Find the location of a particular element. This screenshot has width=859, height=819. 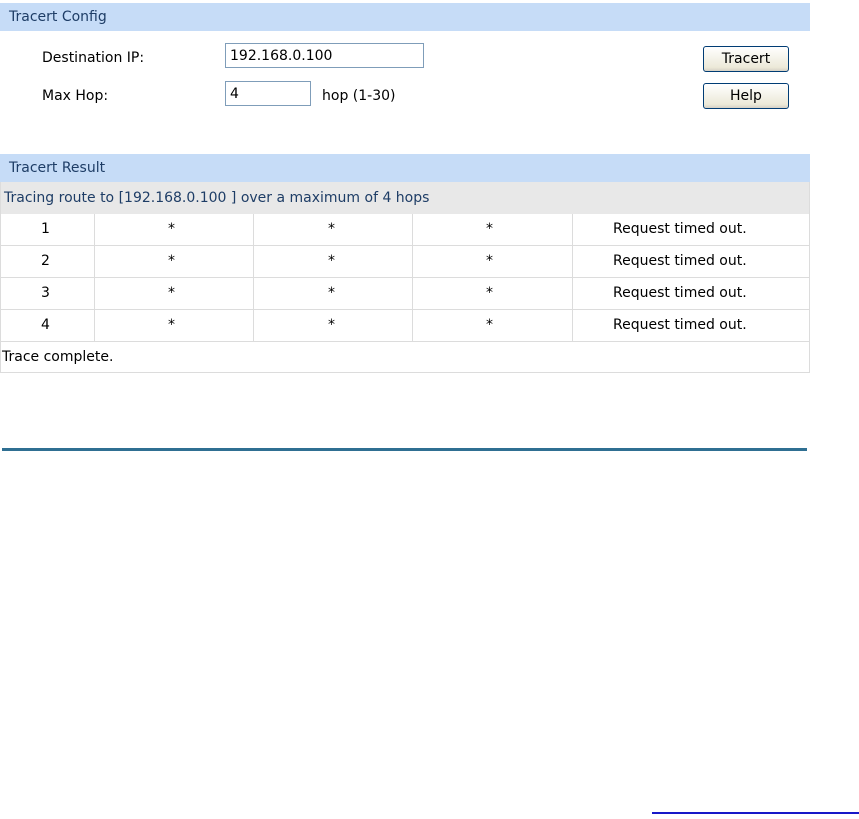

hop-number: 4 is located at coordinates (48, 325).